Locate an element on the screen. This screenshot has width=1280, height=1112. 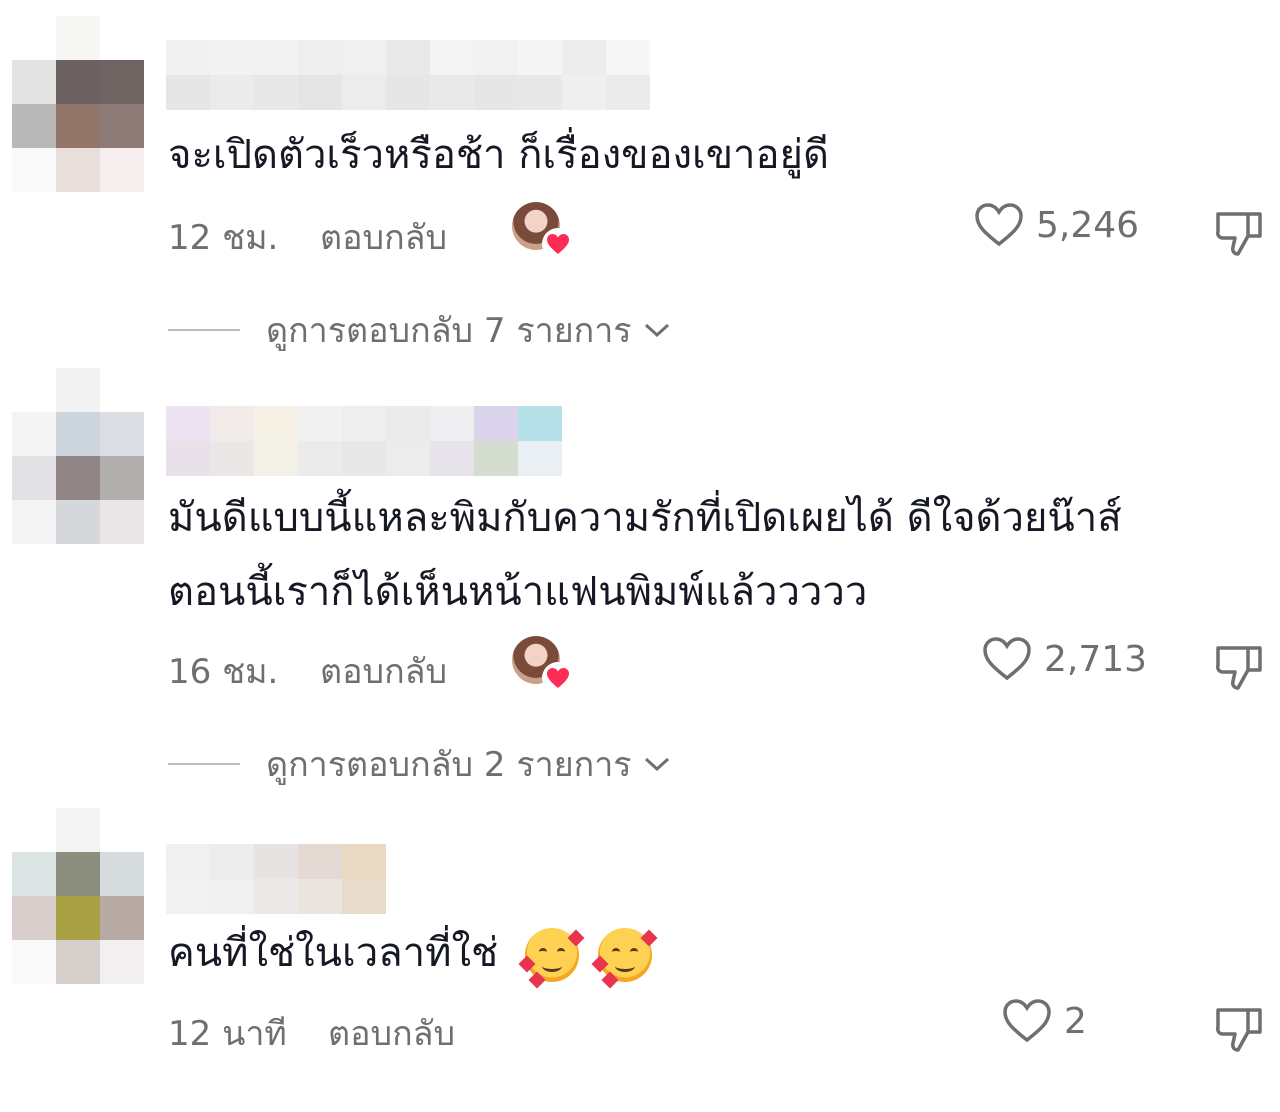
view-replies-button: ดูการตอบกลับ 2 รายการ is located at coordinates (419, 764).